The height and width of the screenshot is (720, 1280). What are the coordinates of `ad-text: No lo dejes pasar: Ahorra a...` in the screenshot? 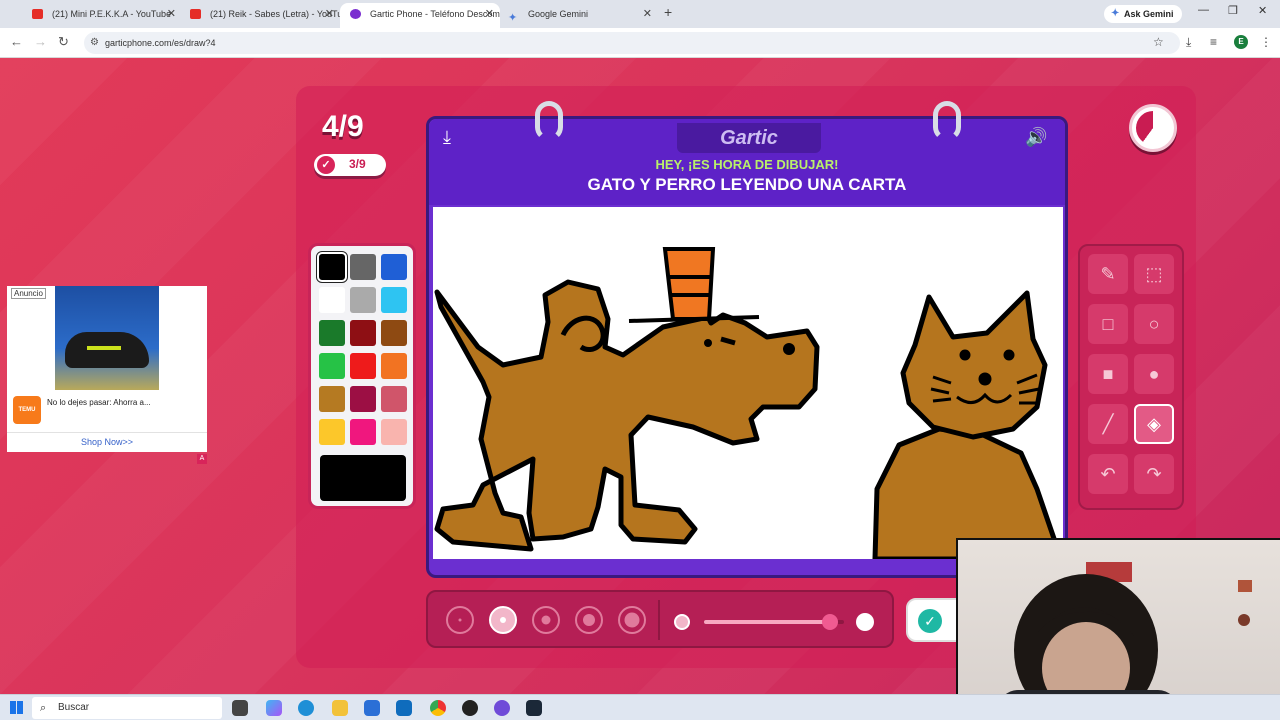 It's located at (99, 402).